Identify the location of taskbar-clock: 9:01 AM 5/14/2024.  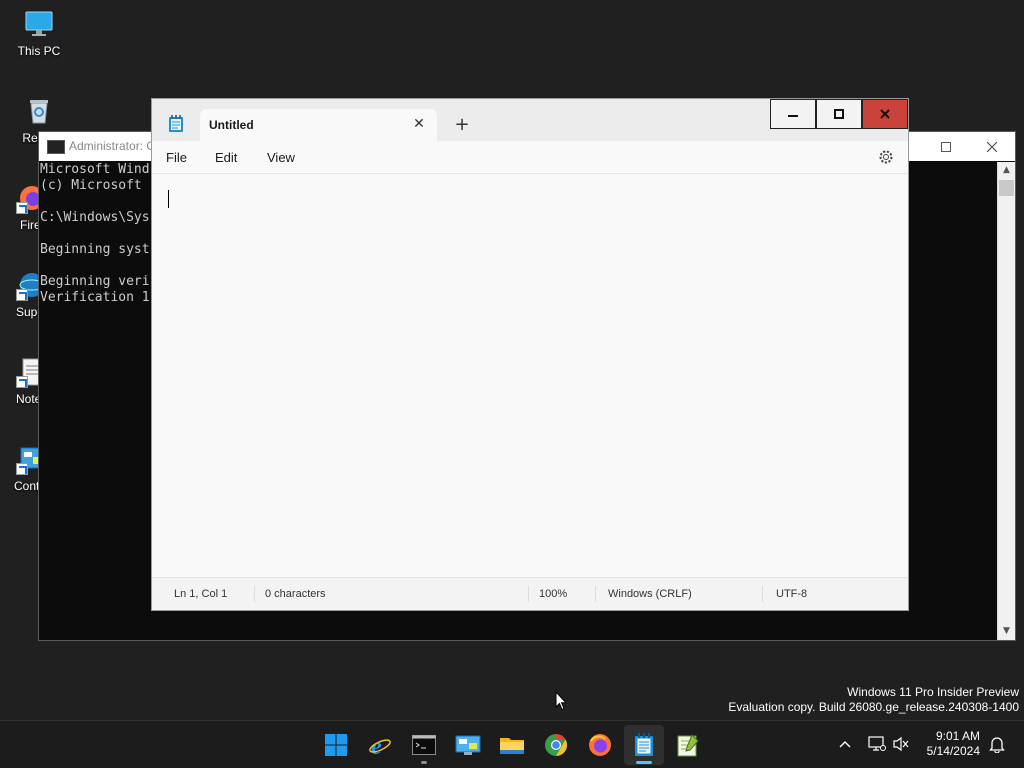
(953, 744).